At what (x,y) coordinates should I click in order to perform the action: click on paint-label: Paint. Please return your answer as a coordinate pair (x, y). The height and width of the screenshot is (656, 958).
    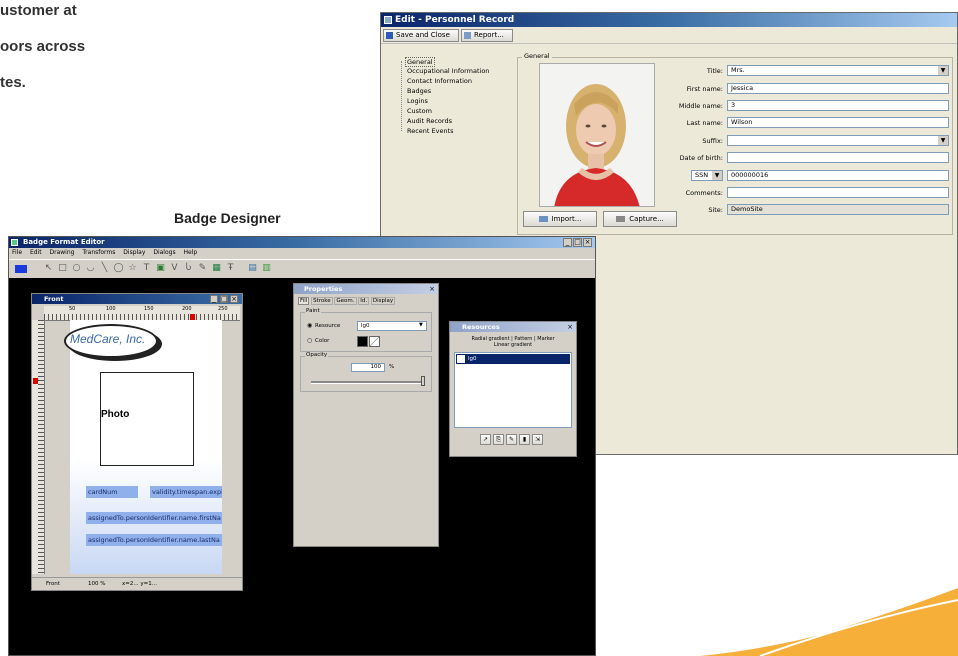
    Looking at the image, I should click on (313, 311).